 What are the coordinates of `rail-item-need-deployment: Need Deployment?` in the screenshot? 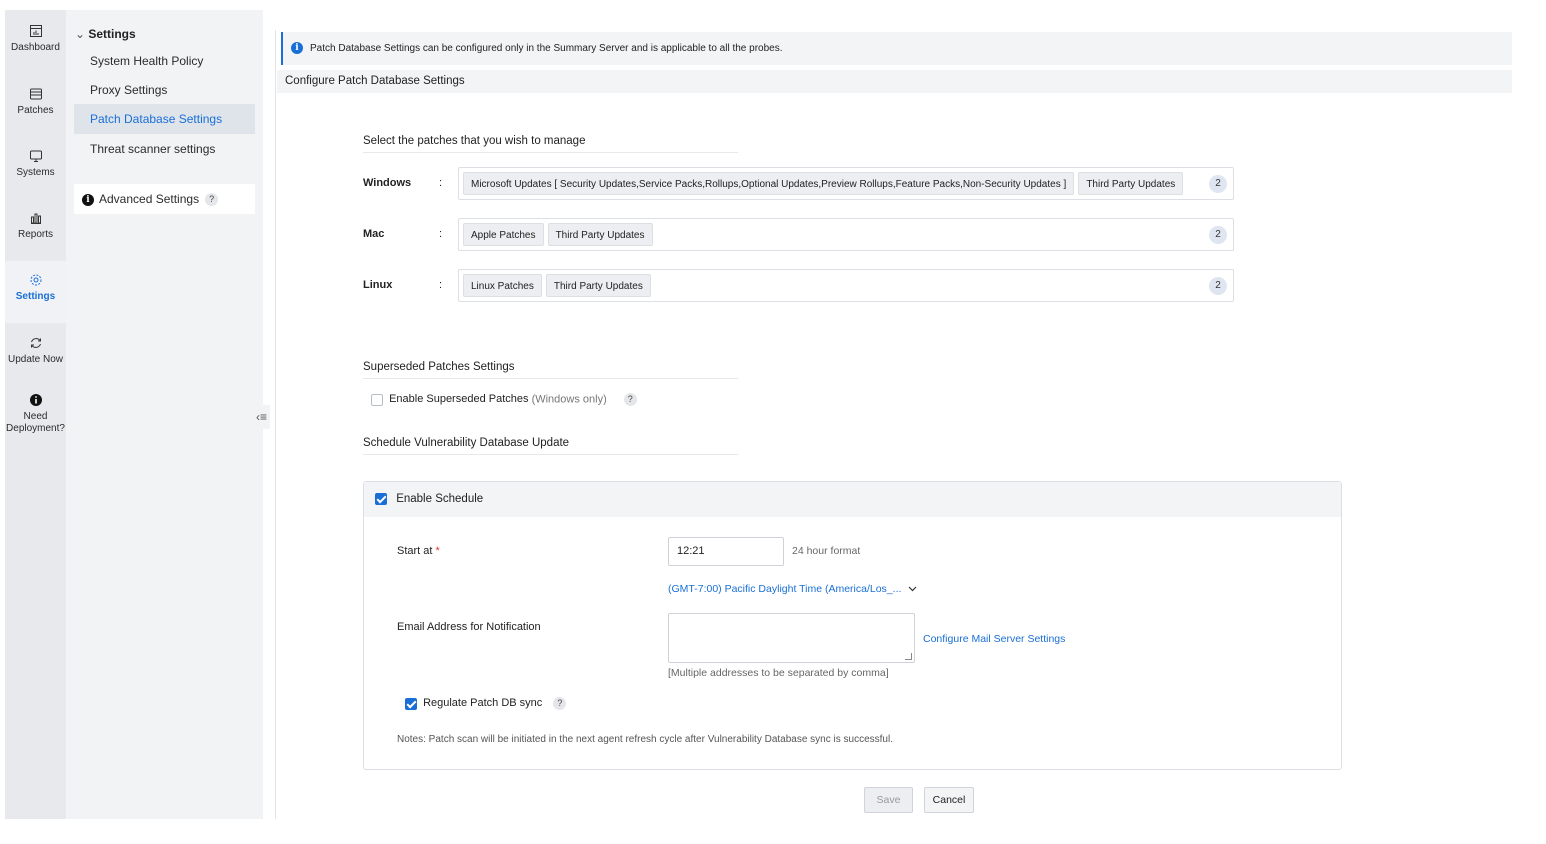 It's located at (35, 414).